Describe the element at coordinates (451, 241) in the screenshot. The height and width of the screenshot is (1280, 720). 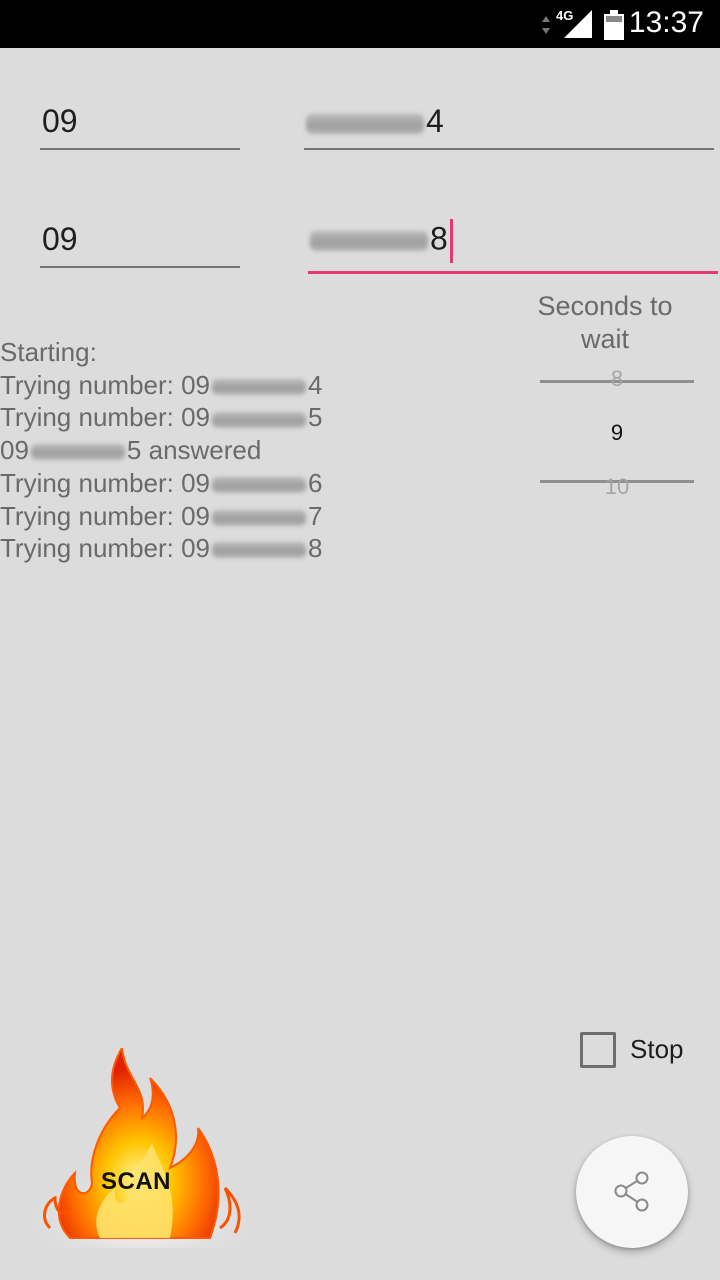
I see `text-cursor` at that location.